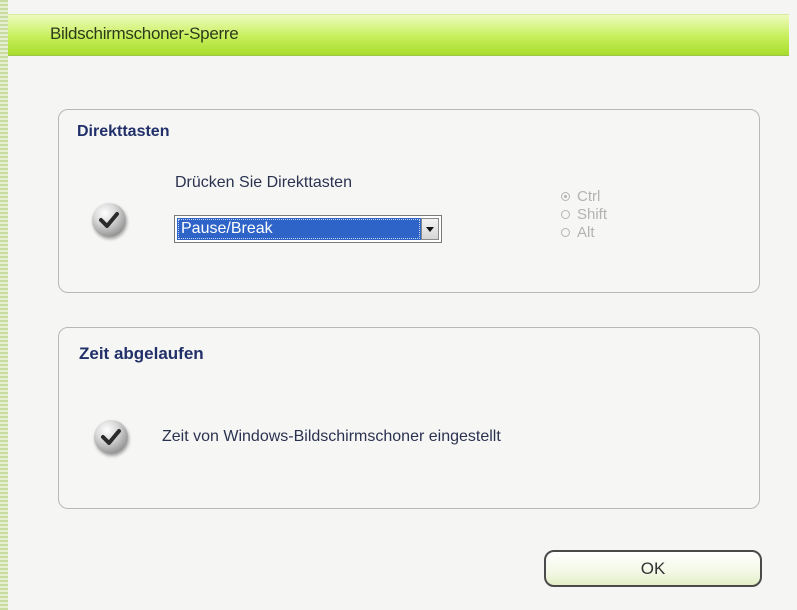 This screenshot has height=610, width=797. I want to click on radio-alt: Alt, so click(584, 233).